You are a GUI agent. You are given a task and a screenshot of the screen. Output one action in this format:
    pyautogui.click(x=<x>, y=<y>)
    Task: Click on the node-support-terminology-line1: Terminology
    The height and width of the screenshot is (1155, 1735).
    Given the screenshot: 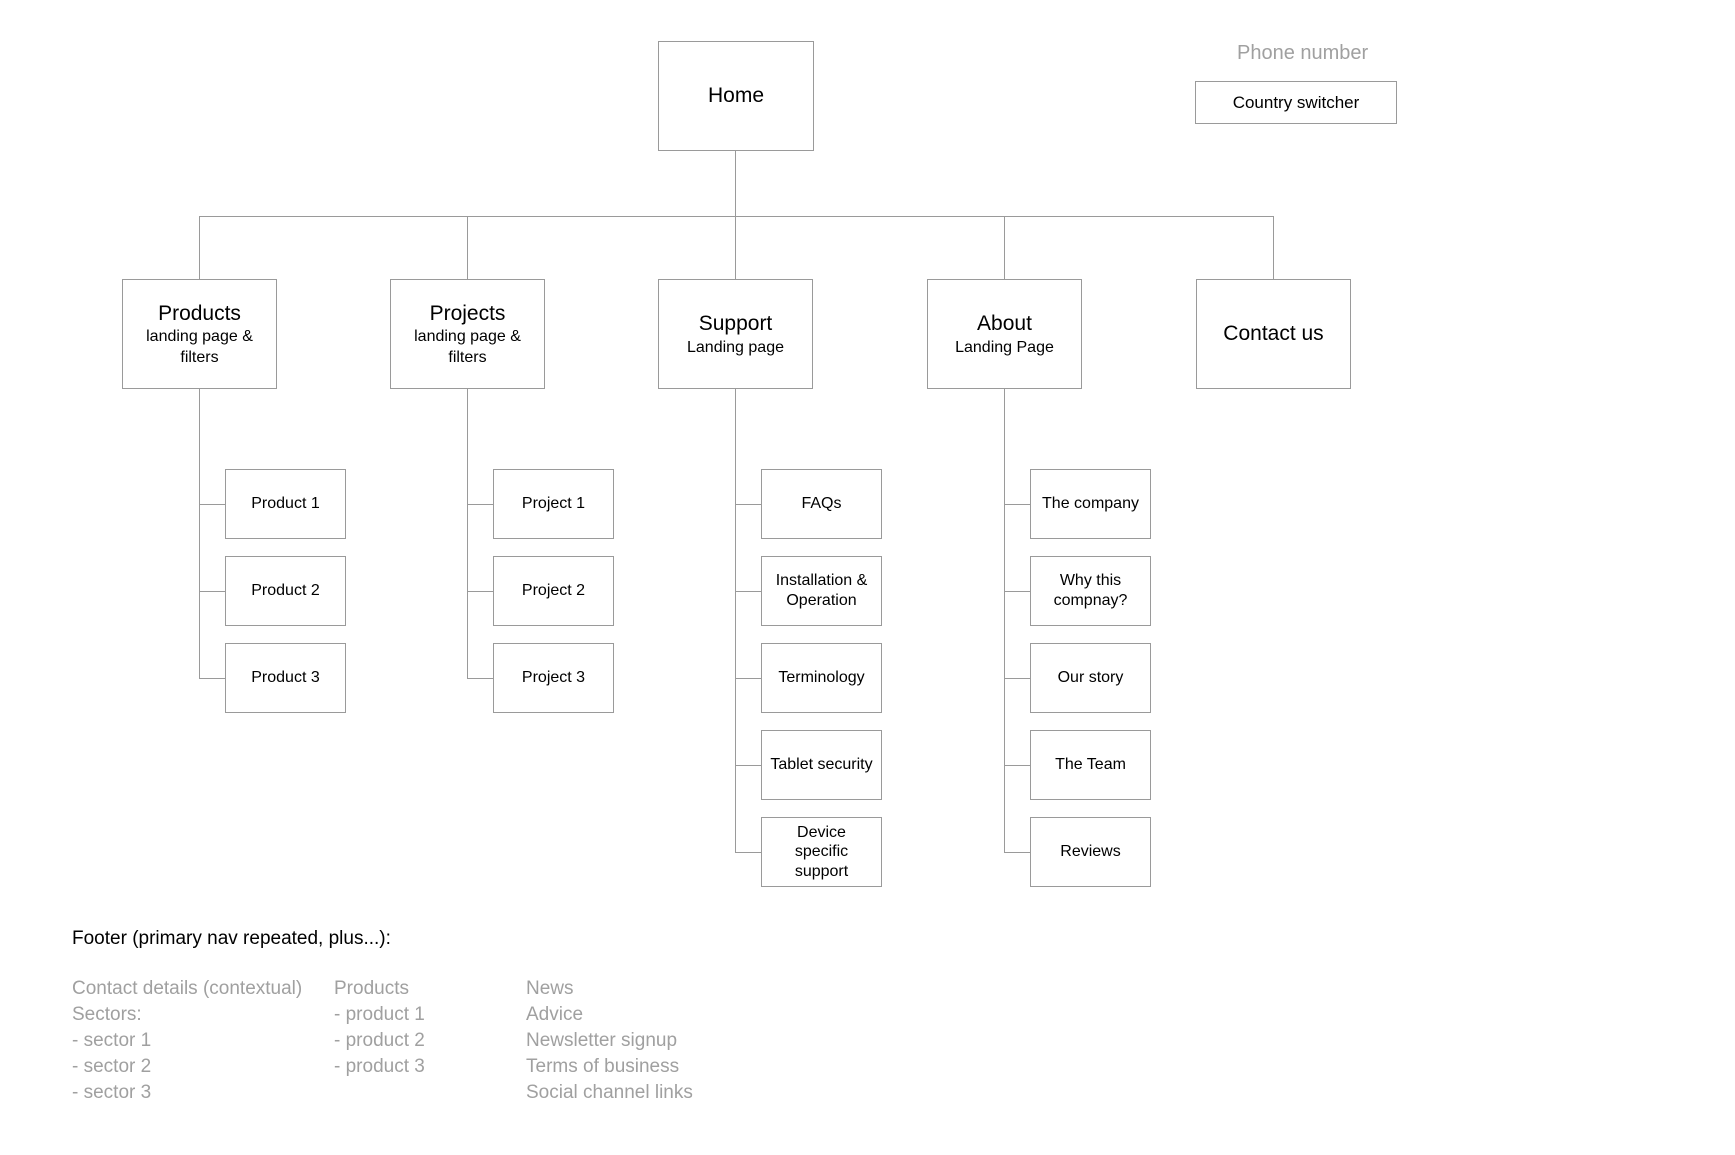 What is the action you would take?
    pyautogui.click(x=821, y=678)
    